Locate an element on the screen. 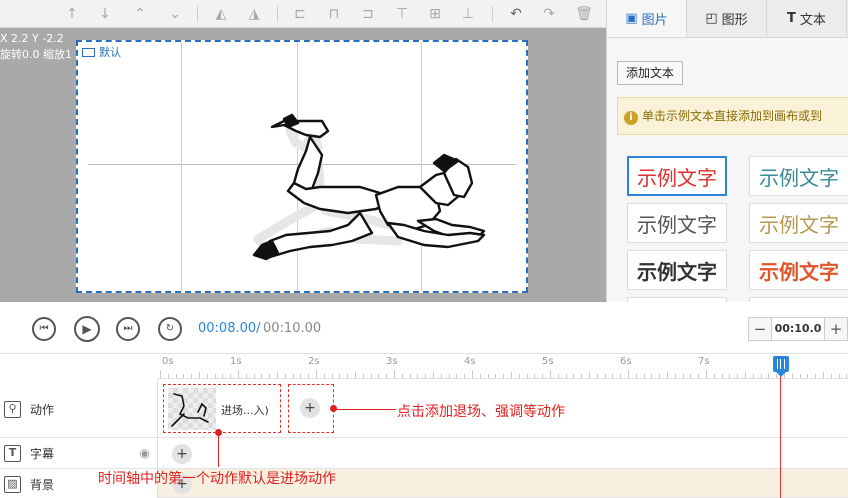 The image size is (848, 498). timeline-ruler: 0s 1s 2s 3s 4s 5s 6s 7s is located at coordinates (503, 367).